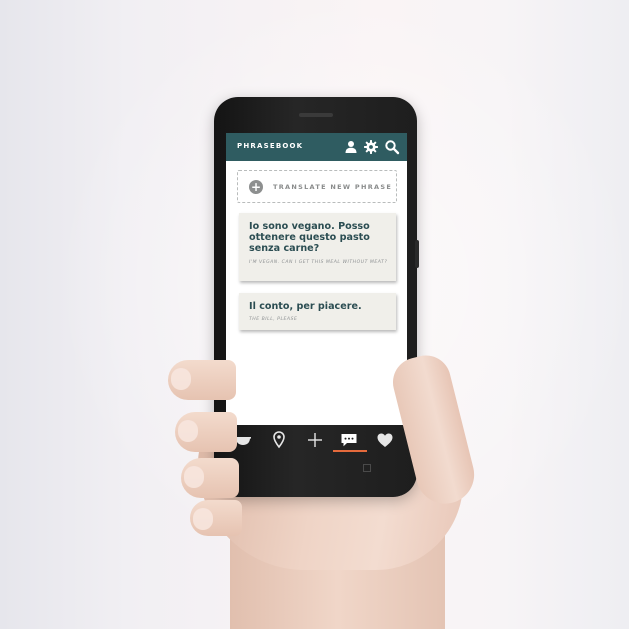 The image size is (629, 629). I want to click on bottom-nav, so click(316, 440).